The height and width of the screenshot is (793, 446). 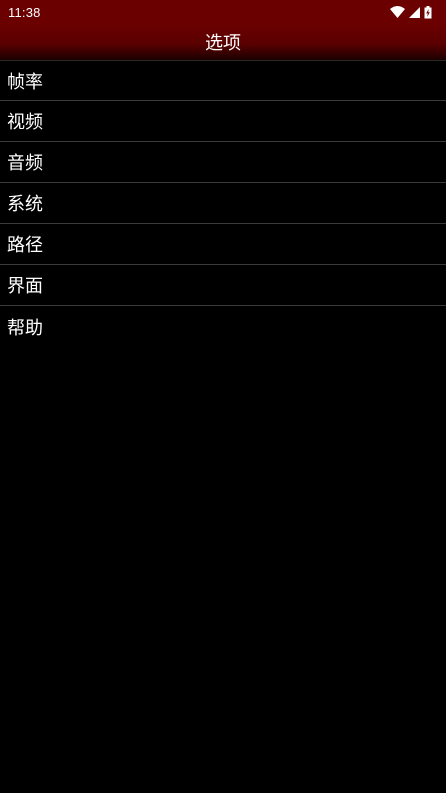 What do you see at coordinates (223, 121) in the screenshot?
I see `menu-item-video: 视频` at bounding box center [223, 121].